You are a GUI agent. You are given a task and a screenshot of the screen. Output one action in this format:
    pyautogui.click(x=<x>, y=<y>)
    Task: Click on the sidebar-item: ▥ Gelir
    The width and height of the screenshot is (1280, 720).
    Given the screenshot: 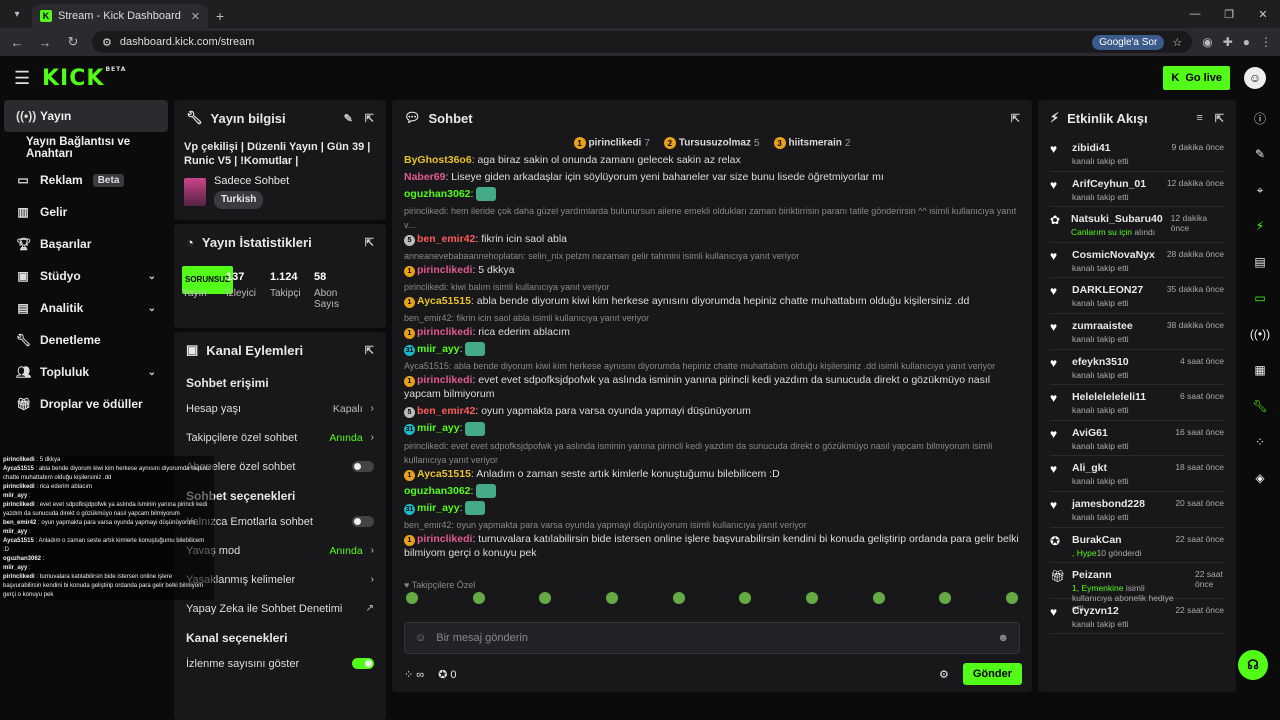 What is the action you would take?
    pyautogui.click(x=86, y=212)
    